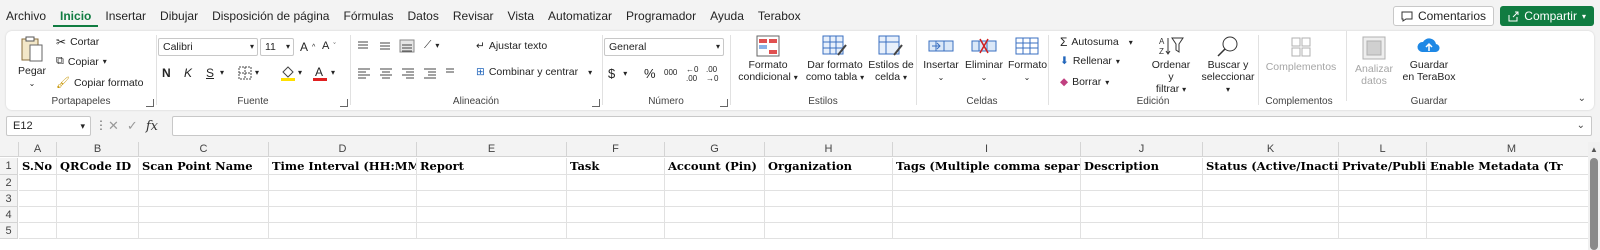 This screenshot has height=250, width=1600. What do you see at coordinates (715, 149) in the screenshot?
I see `column-header: G` at bounding box center [715, 149].